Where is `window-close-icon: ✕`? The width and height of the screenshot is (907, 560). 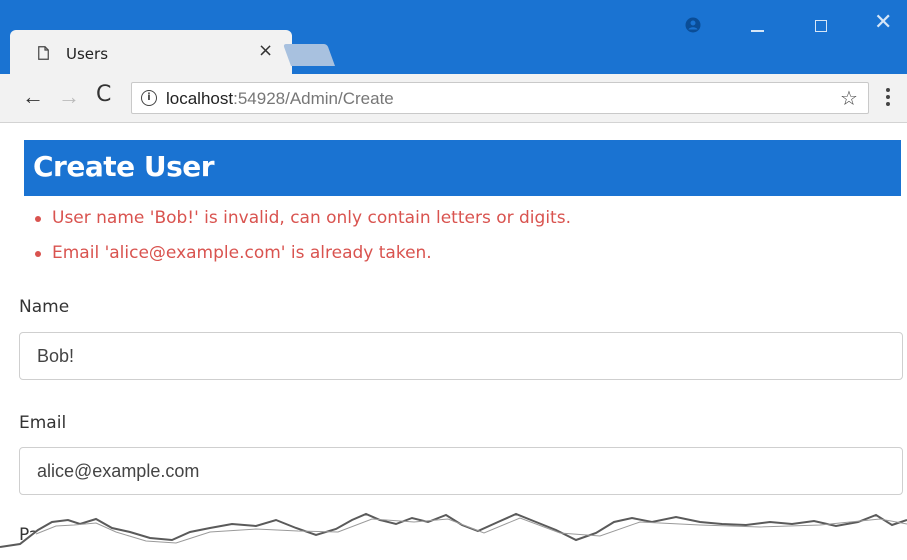 window-close-icon: ✕ is located at coordinates (883, 23).